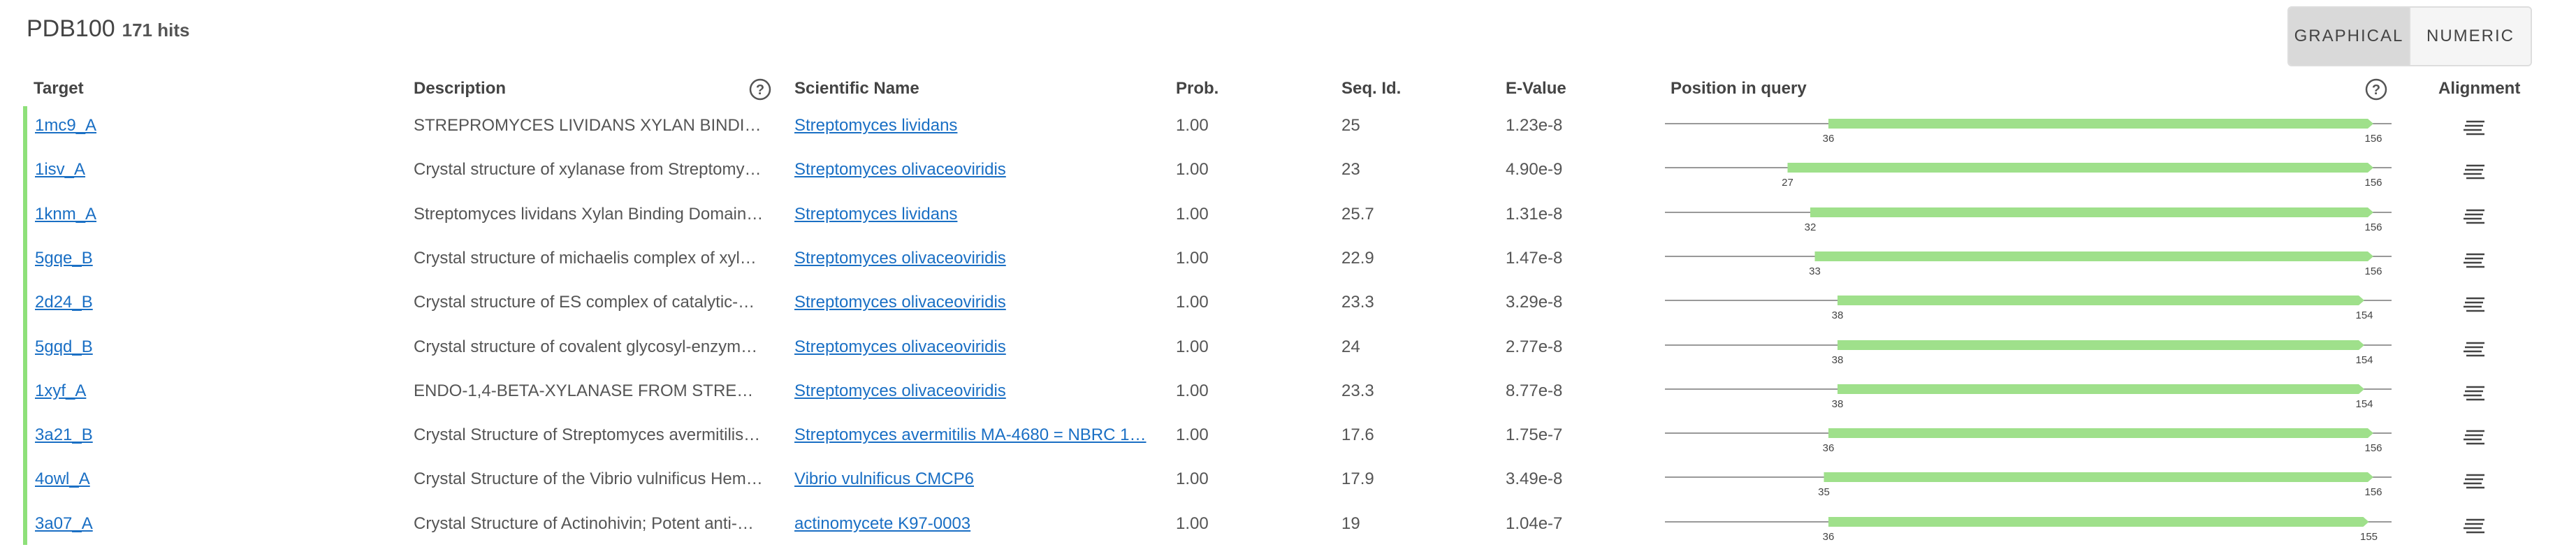 The height and width of the screenshot is (547, 2576). What do you see at coordinates (1357, 479) in the screenshot?
I see `seq-id-value: 17.9` at bounding box center [1357, 479].